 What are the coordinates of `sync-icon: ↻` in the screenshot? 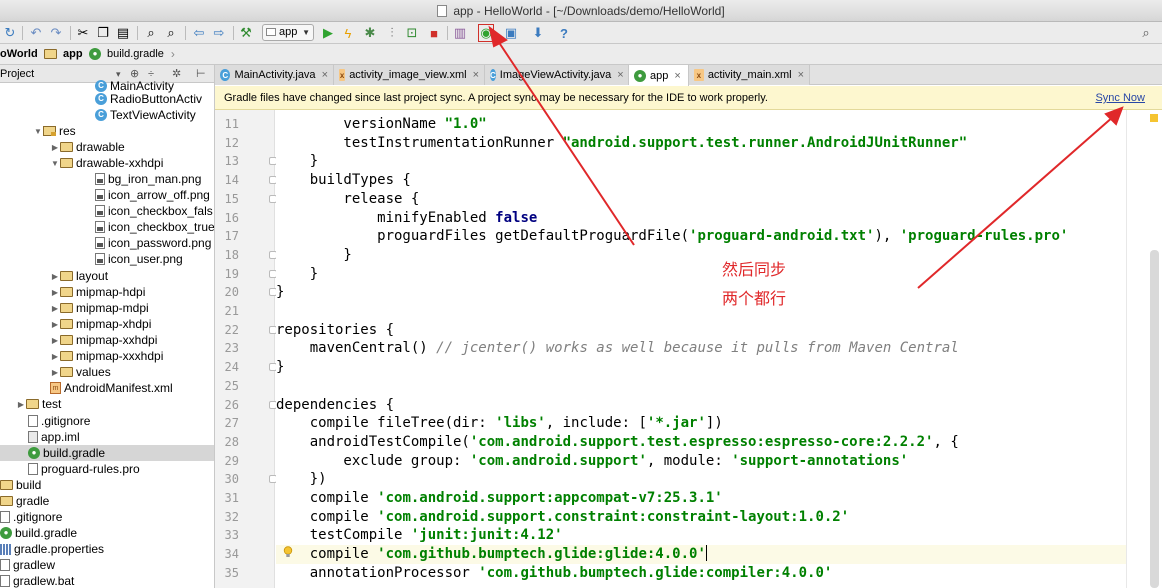 It's located at (10, 33).